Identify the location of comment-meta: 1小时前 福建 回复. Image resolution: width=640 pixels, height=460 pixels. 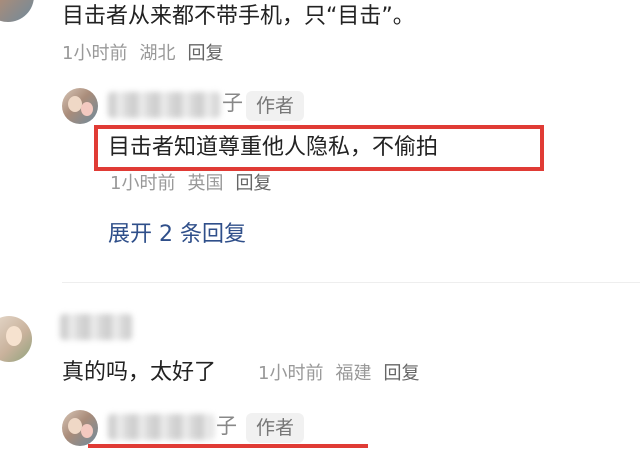
(338, 374).